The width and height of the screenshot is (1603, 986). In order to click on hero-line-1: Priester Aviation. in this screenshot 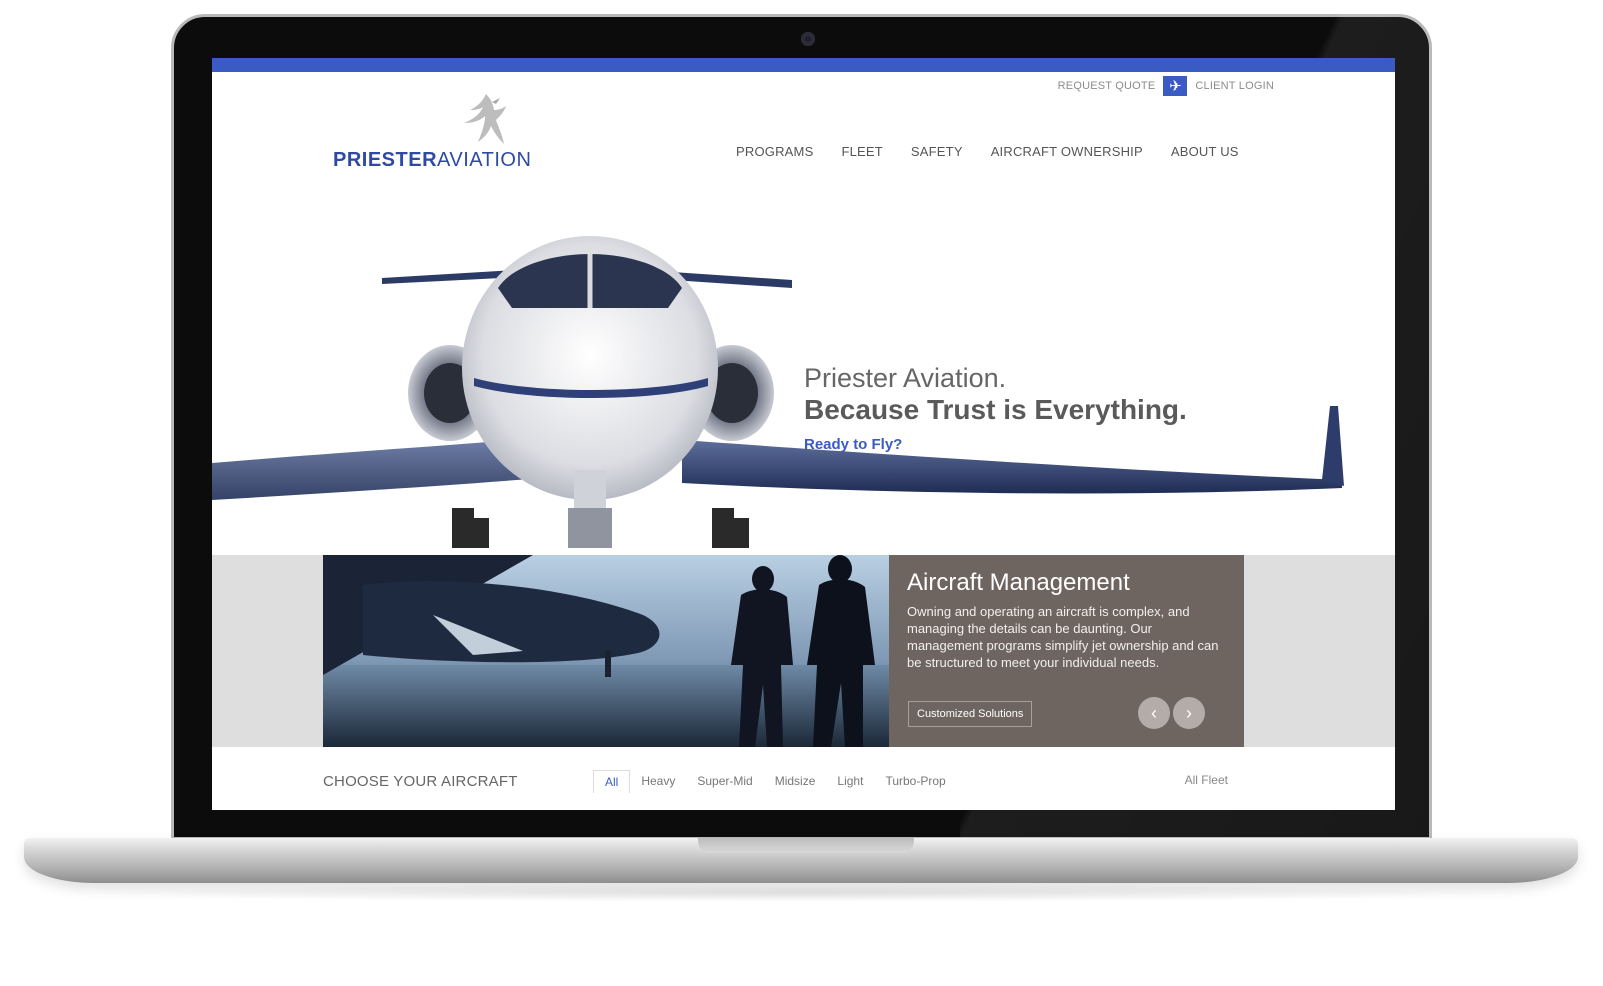, I will do `click(905, 378)`.